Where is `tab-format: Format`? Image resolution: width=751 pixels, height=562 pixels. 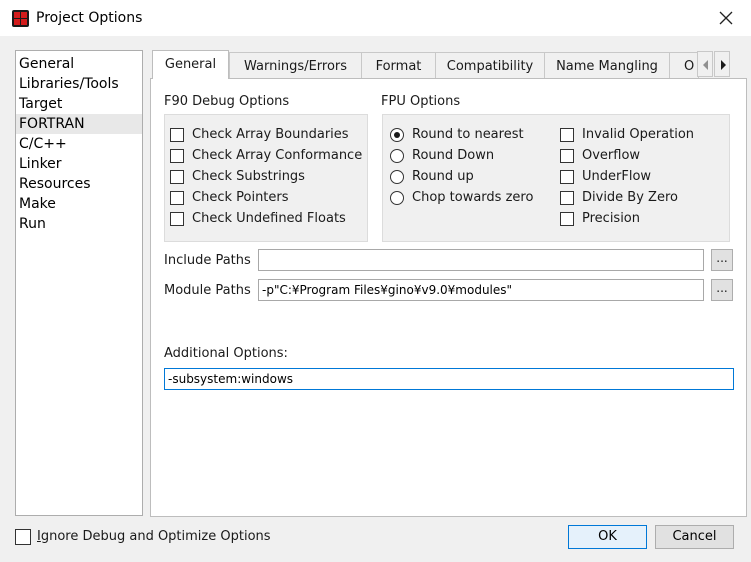
tab-format: Format is located at coordinates (398, 65).